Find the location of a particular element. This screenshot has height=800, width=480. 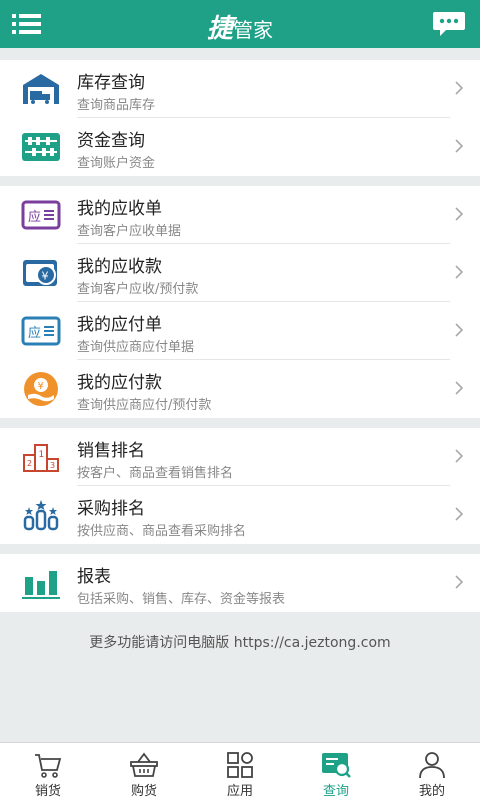

row-subtitle: 查询客户应收单据 is located at coordinates (129, 231).